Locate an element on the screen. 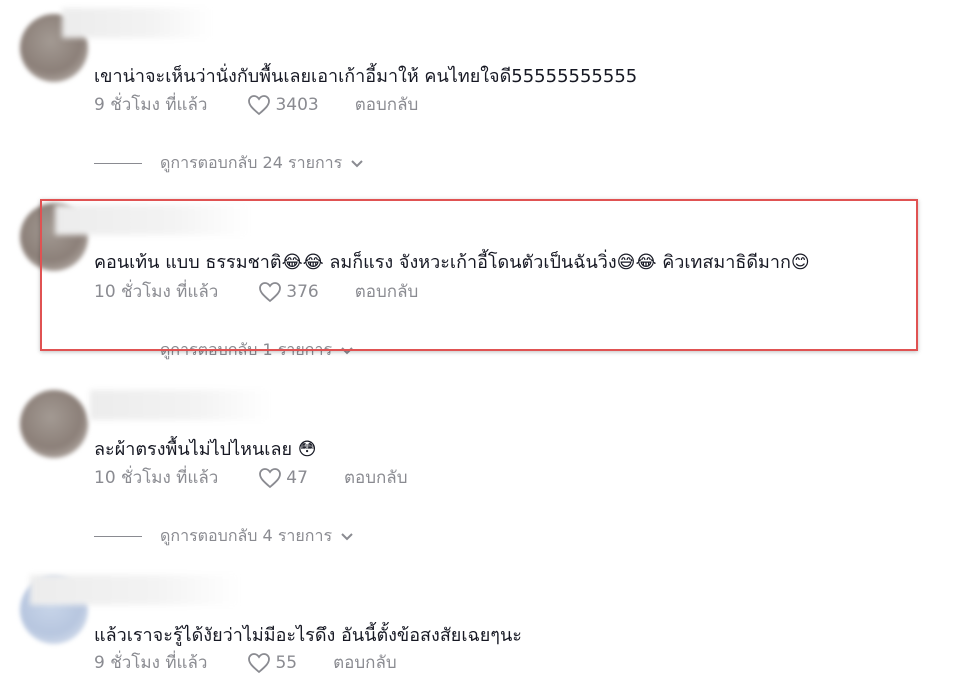 The image size is (959, 676). view-replies-label: ดูการตอบกลับ 4 รายการ is located at coordinates (246, 535).